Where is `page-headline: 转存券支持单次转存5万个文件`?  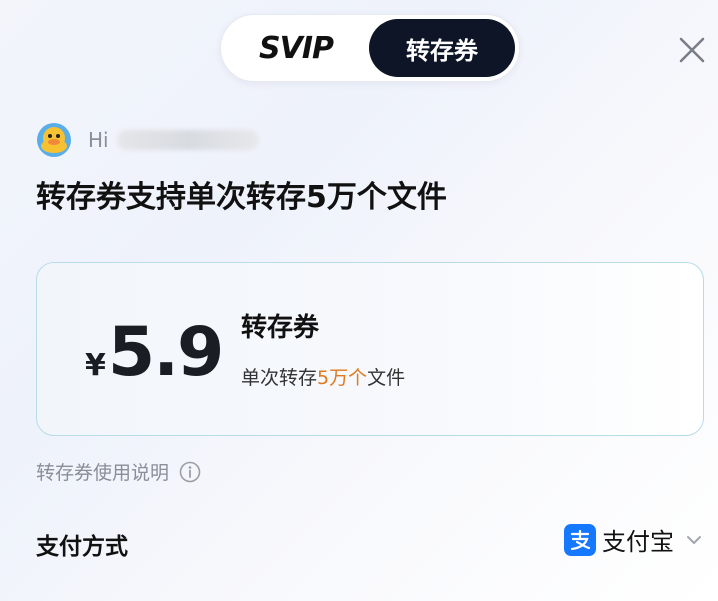
page-headline: 转存券支持单次转存5万个文件 is located at coordinates (241, 197).